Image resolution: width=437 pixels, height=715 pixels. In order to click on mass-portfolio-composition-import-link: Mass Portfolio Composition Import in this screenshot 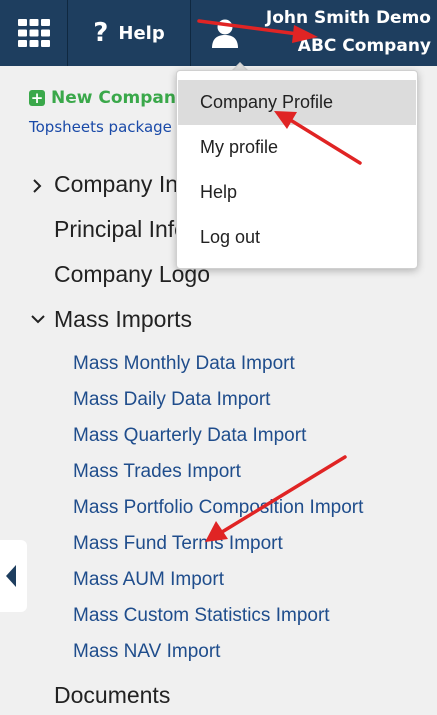, I will do `click(218, 508)`.